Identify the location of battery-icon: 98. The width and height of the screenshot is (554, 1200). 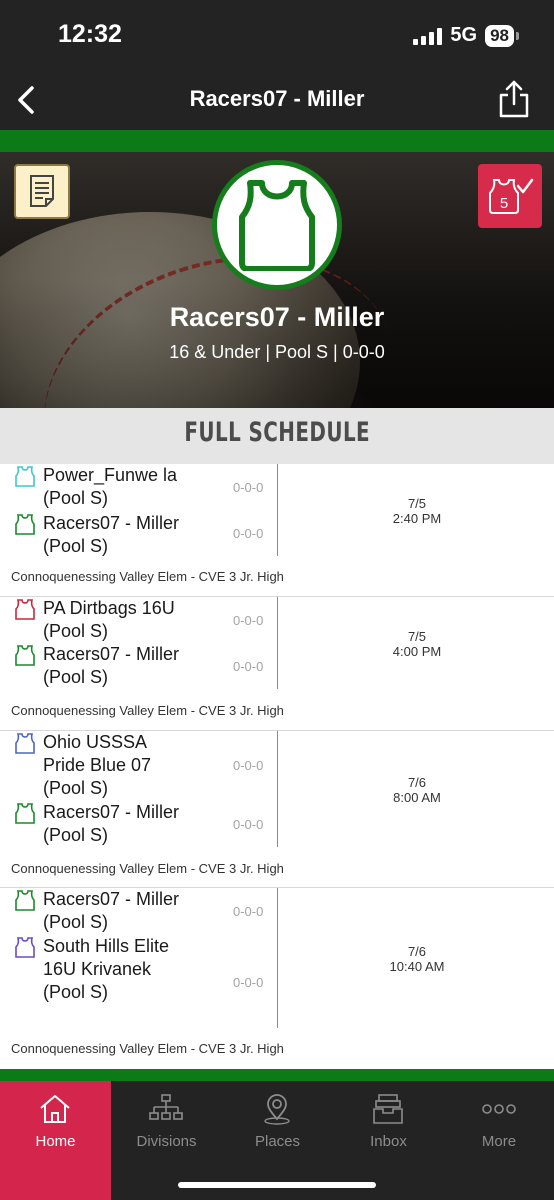
(502, 35).